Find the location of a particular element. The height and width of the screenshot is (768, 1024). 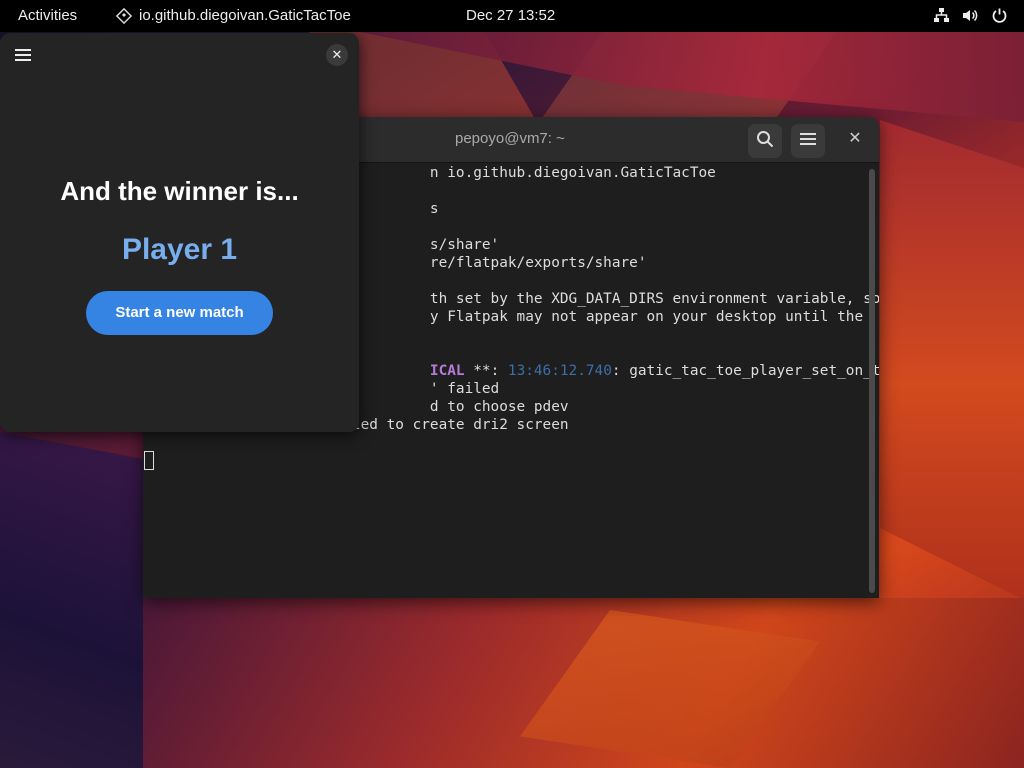

clock: Dec 27 13:52 is located at coordinates (510, 15).